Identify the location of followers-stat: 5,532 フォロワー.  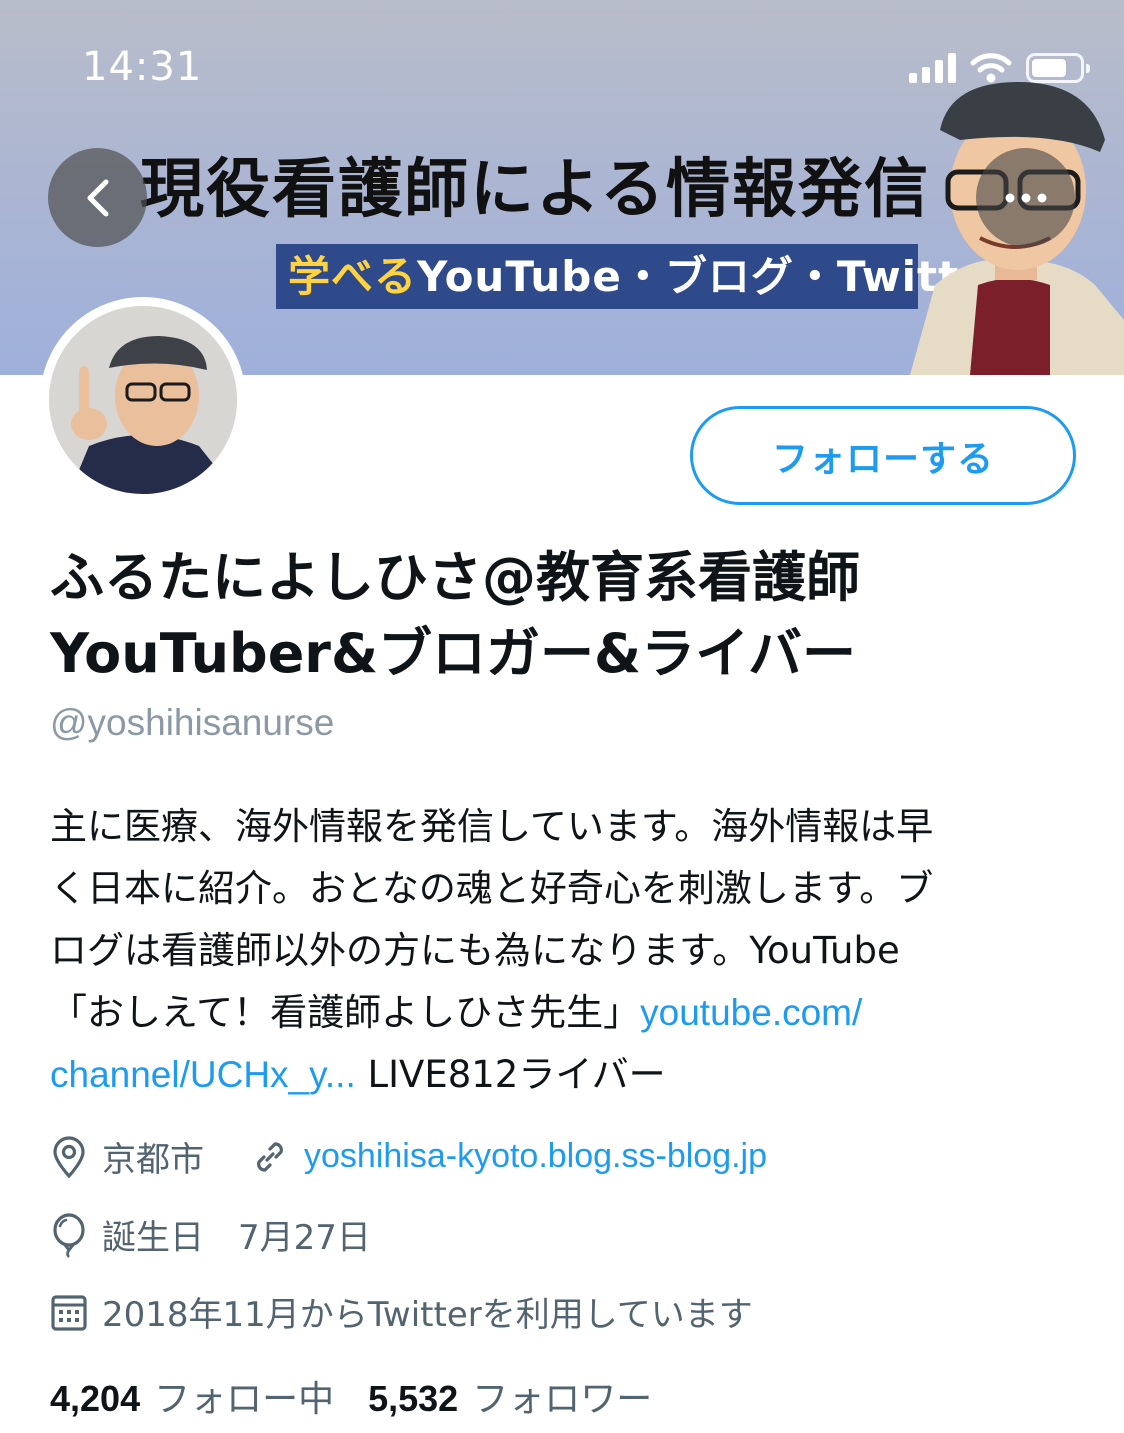
(510, 1396).